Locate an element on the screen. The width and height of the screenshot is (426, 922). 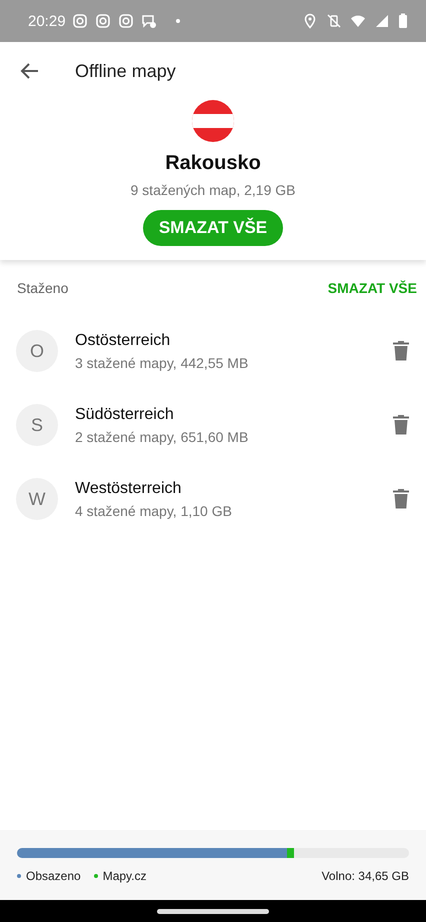
region-initial: O is located at coordinates (37, 351).